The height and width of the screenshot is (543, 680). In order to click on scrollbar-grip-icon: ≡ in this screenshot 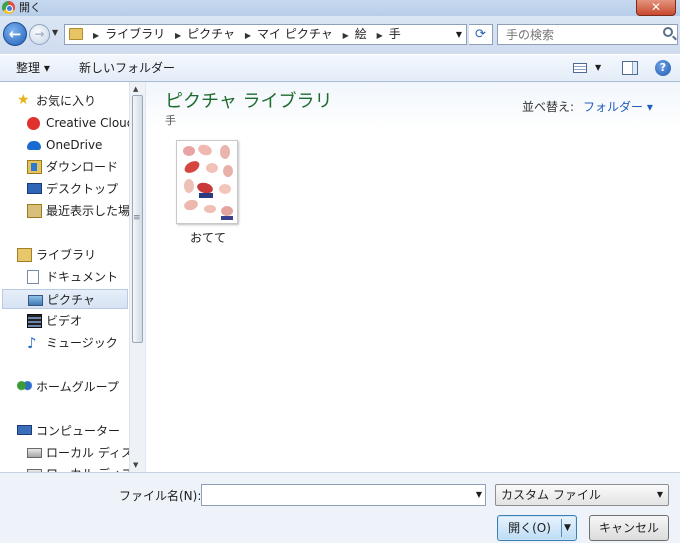, I will do `click(137, 218)`.